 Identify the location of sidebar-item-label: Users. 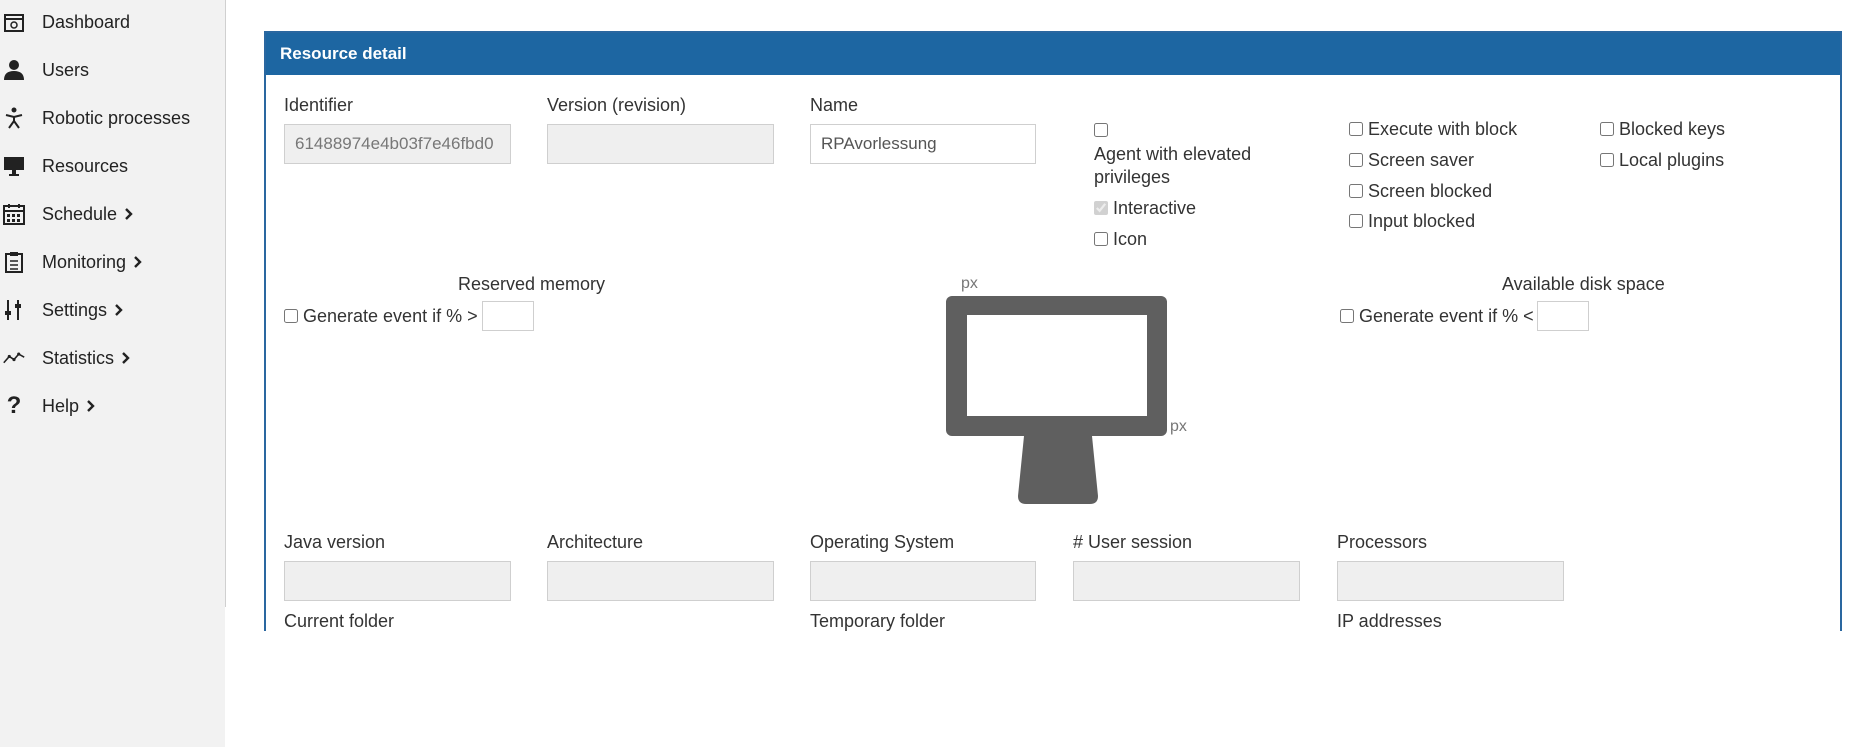
(66, 69).